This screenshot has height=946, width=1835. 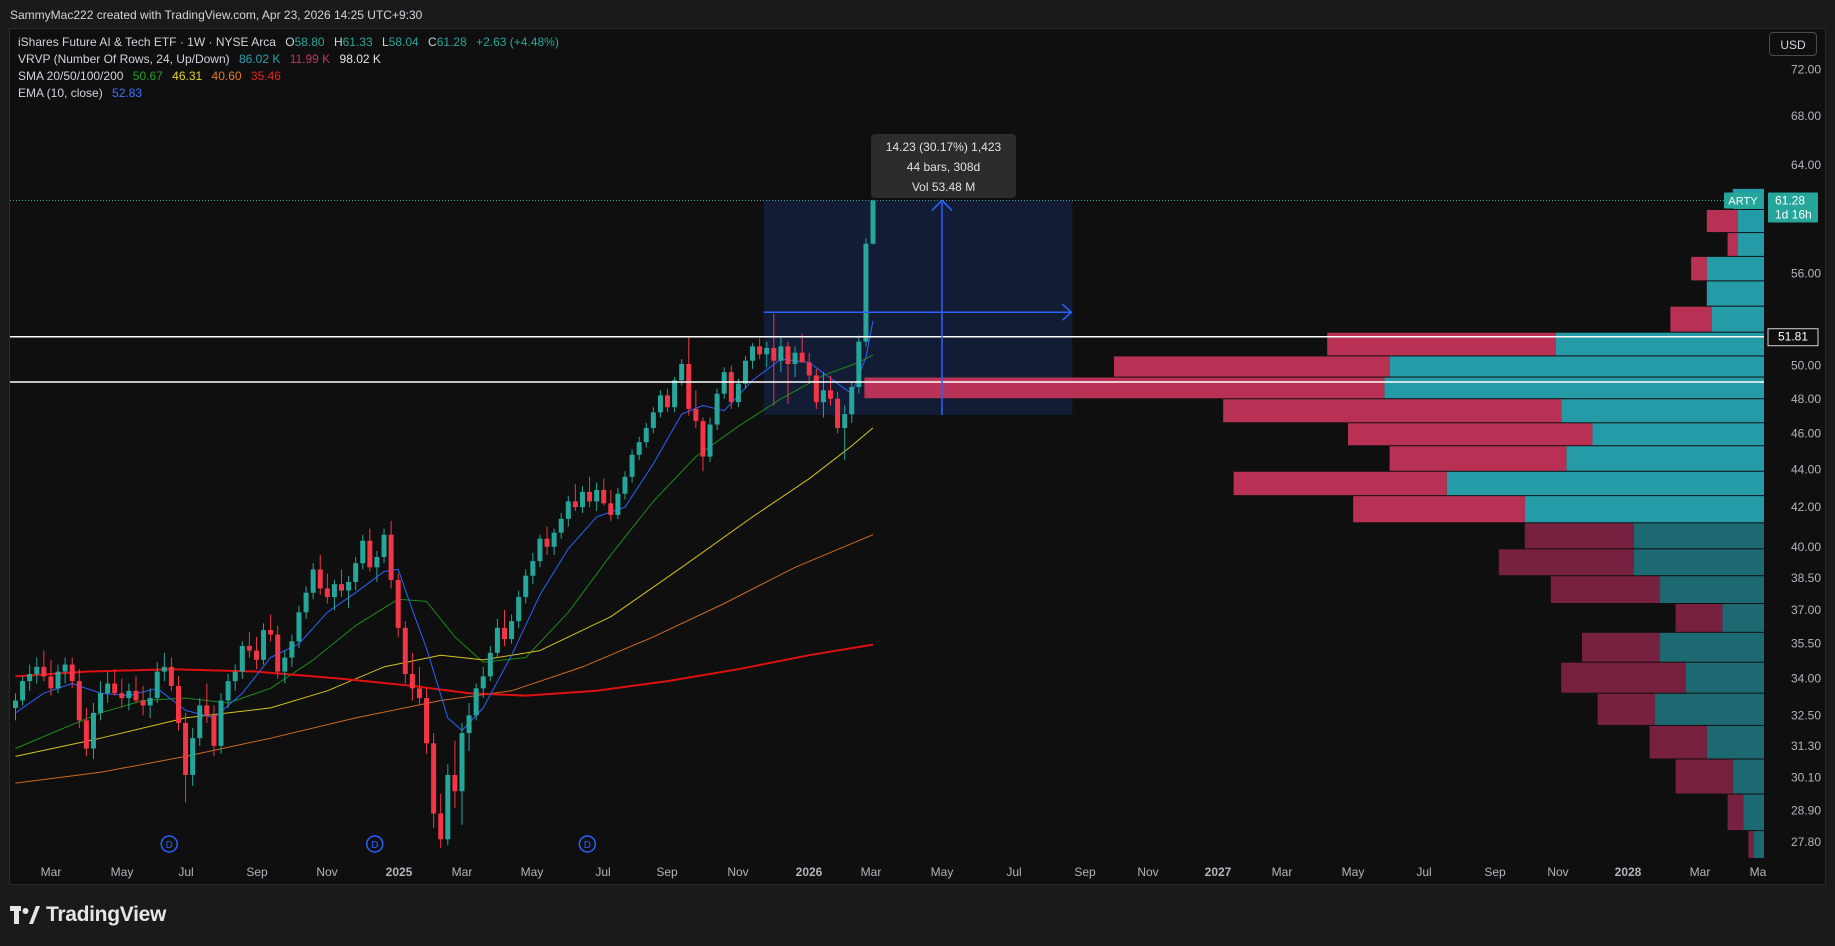 What do you see at coordinates (1793, 44) in the screenshot?
I see `currency-button: USD` at bounding box center [1793, 44].